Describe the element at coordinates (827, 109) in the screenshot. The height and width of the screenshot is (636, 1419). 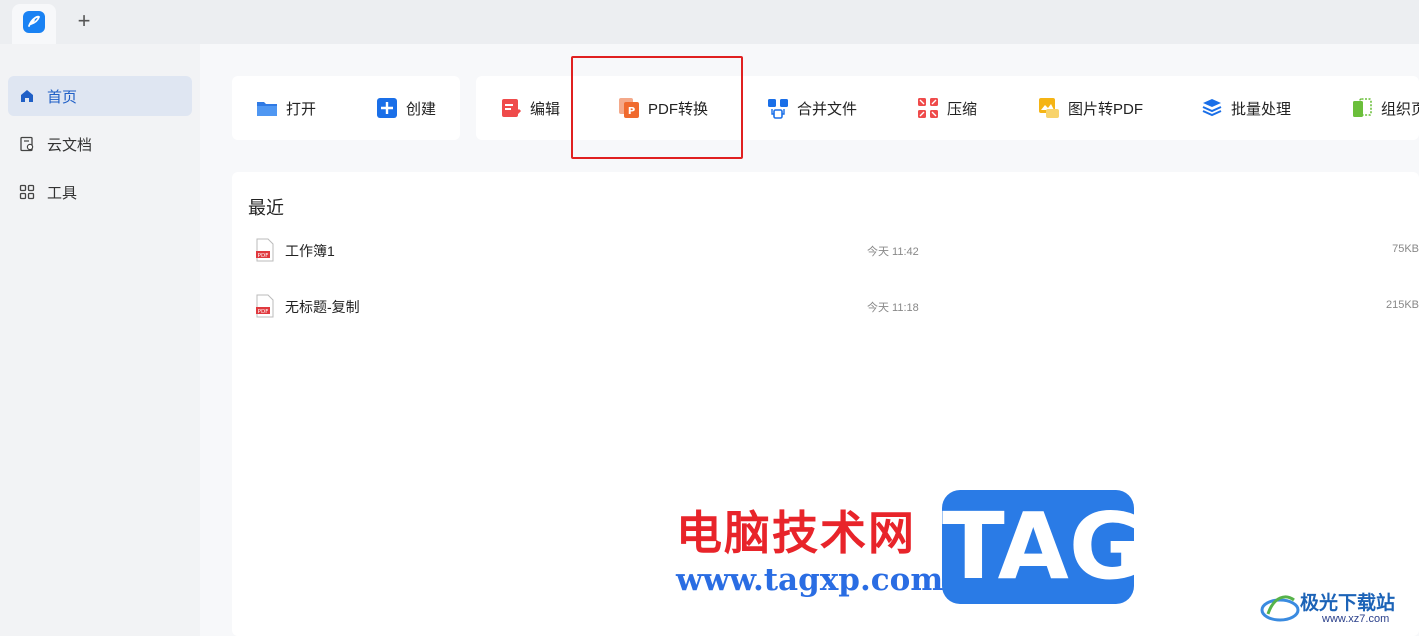
I see `merge-files-label: 合并文件` at that location.